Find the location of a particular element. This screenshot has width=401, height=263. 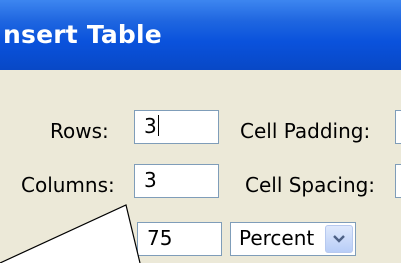

callout-pointer is located at coordinates (70, 233).